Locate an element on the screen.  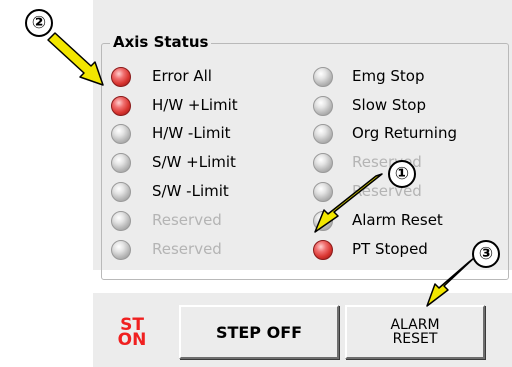
callout-2: ② is located at coordinates (39, 23).